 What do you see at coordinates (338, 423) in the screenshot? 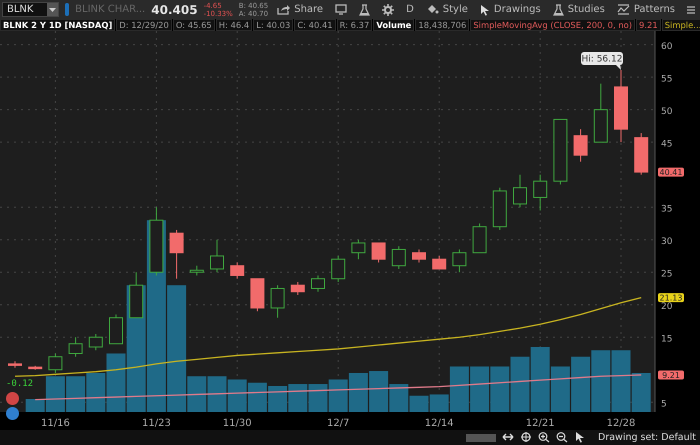
I see `date-axis-label: 12/7` at bounding box center [338, 423].